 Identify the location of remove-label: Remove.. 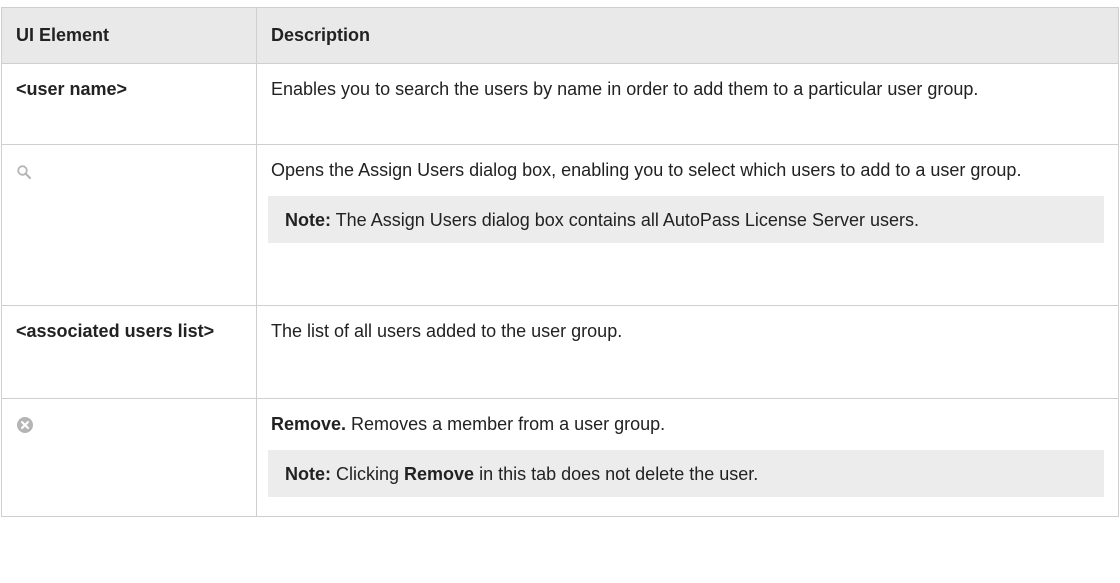
(309, 424).